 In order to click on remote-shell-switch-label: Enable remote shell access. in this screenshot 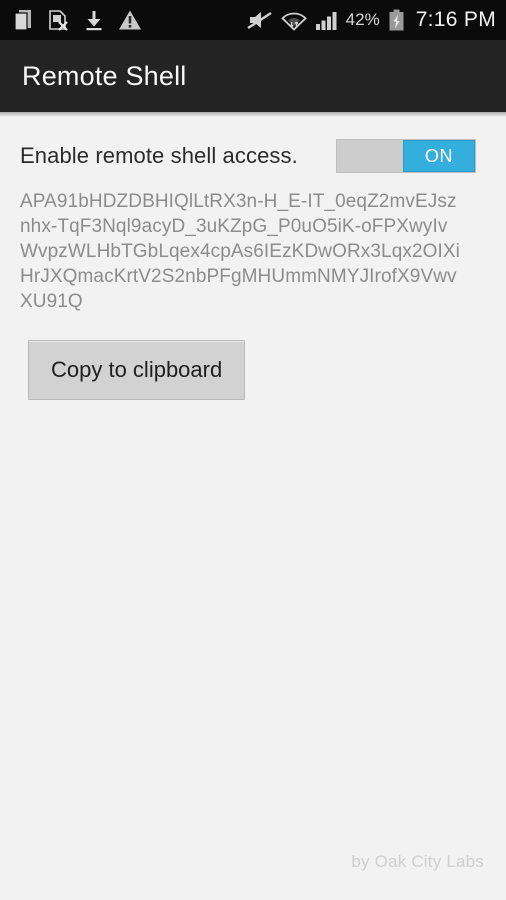, I will do `click(159, 155)`.